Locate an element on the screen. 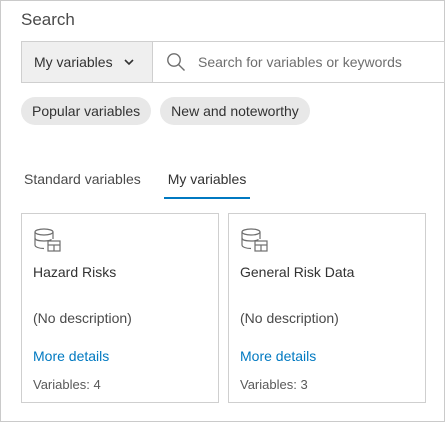 Image resolution: width=445 pixels, height=422 pixels. tab-my-variables: My variables is located at coordinates (207, 185).